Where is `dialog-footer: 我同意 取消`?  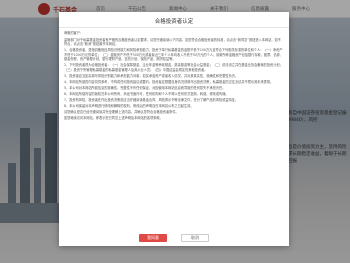 dialog-footer: 我同意 取消 is located at coordinates (174, 238).